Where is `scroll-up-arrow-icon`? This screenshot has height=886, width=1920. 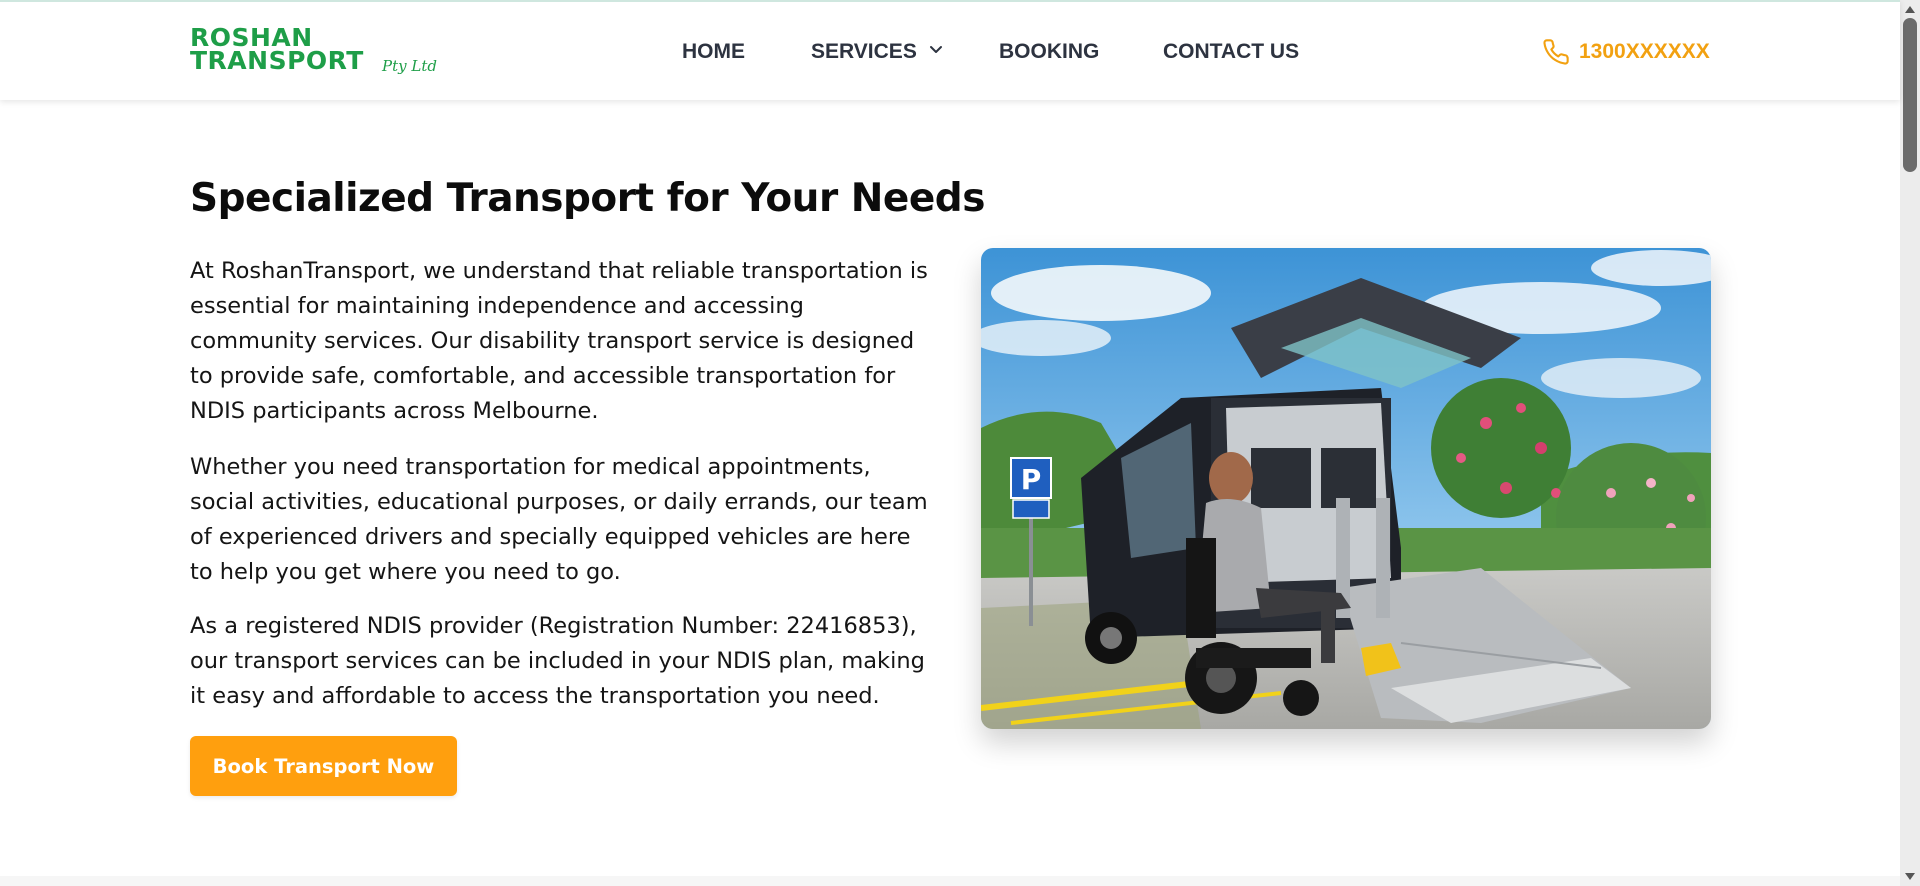 scroll-up-arrow-icon is located at coordinates (1910, 9).